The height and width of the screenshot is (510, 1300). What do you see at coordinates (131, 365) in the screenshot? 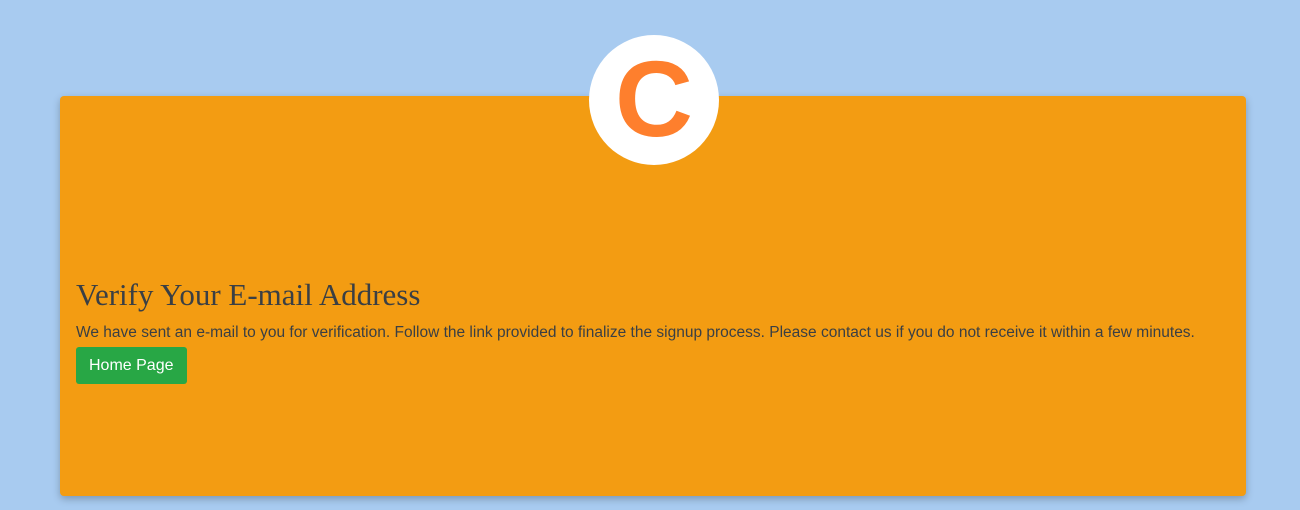
I see `home-page-button: Home Page` at bounding box center [131, 365].